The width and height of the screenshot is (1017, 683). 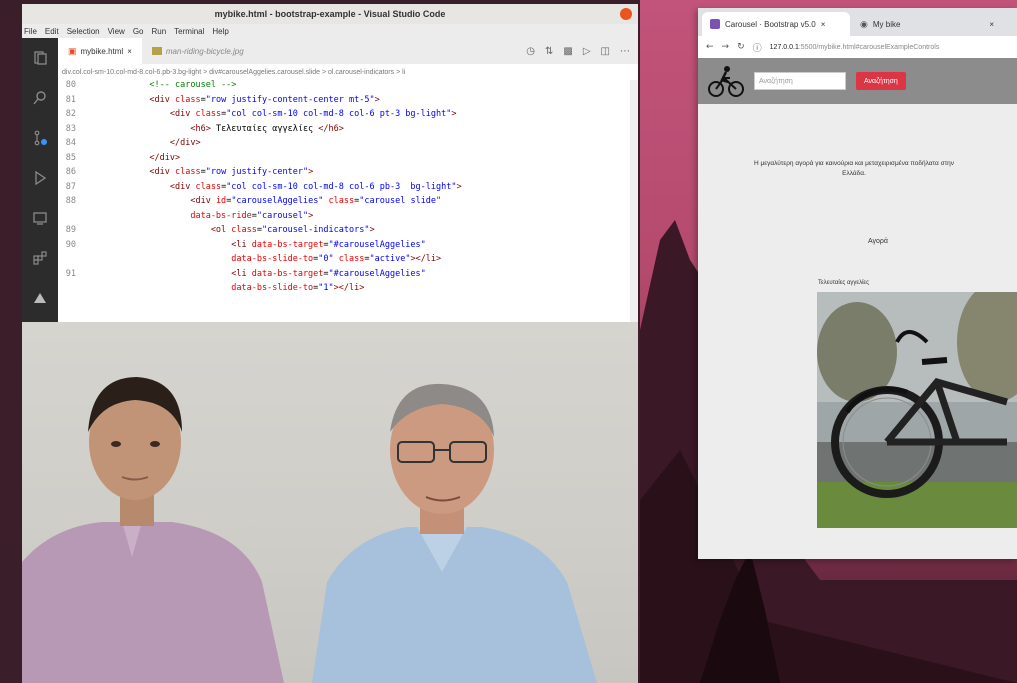 What do you see at coordinates (40, 218) in the screenshot?
I see `remote-explorer-icon` at bounding box center [40, 218].